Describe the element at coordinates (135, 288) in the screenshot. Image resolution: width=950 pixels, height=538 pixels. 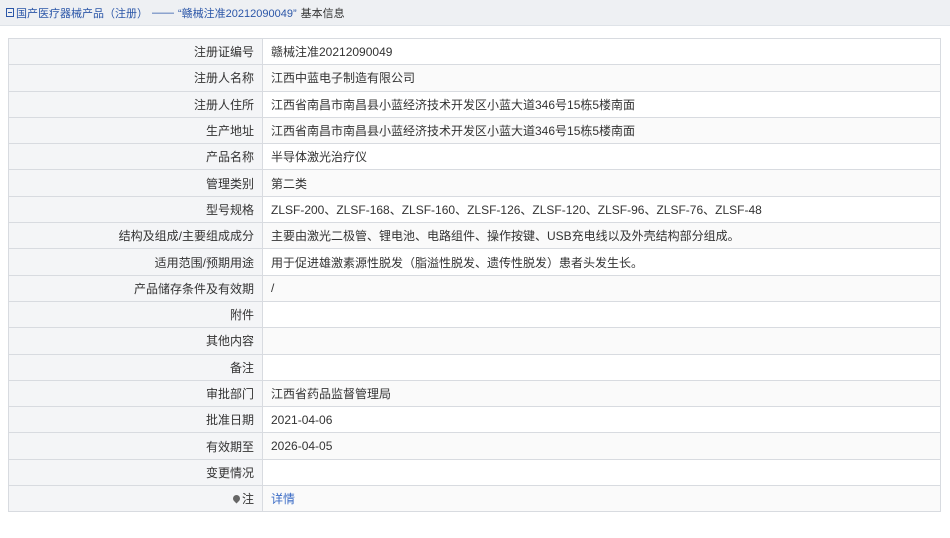
I see `row-label: 产品储存条件及有效期` at that location.